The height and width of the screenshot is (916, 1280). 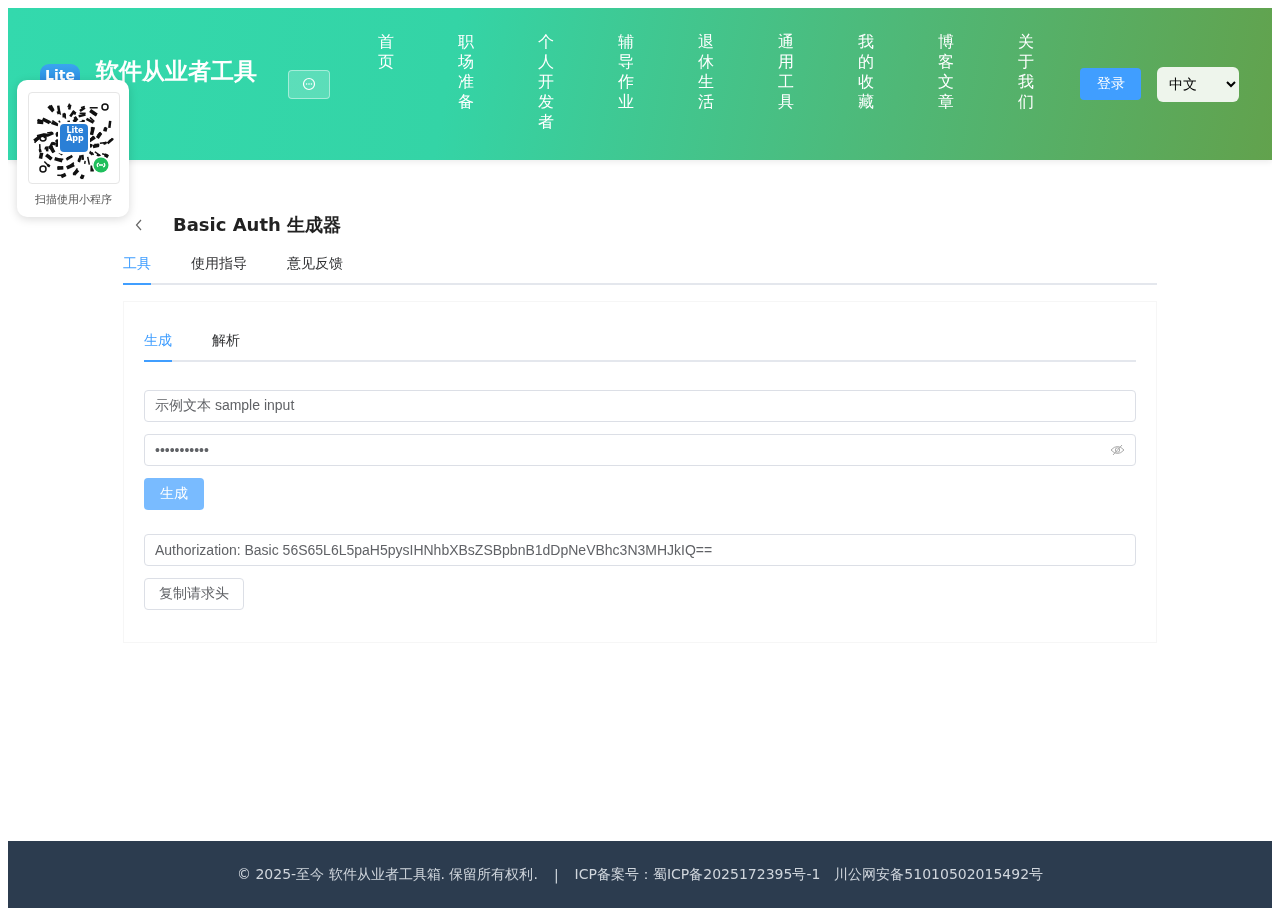 I want to click on input-field: 示例文本 sample input, so click(x=640, y=406).